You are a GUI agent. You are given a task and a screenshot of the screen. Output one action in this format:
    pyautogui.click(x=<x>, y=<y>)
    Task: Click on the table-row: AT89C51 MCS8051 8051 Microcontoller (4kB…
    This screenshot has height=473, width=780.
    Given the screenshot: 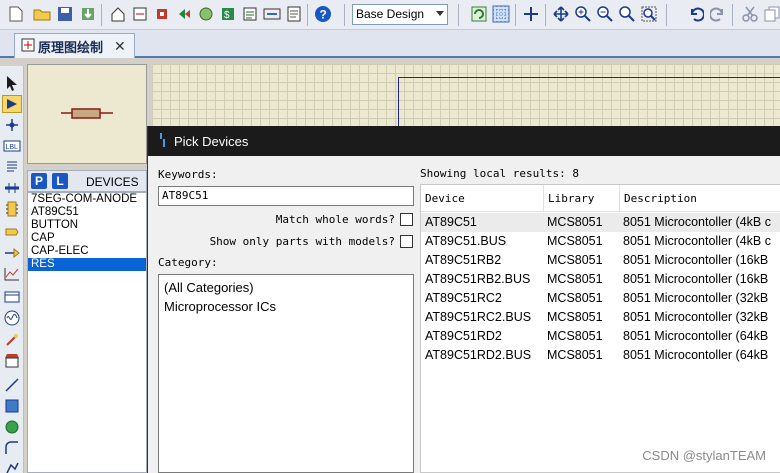 What is the action you would take?
    pyautogui.click(x=600, y=222)
    